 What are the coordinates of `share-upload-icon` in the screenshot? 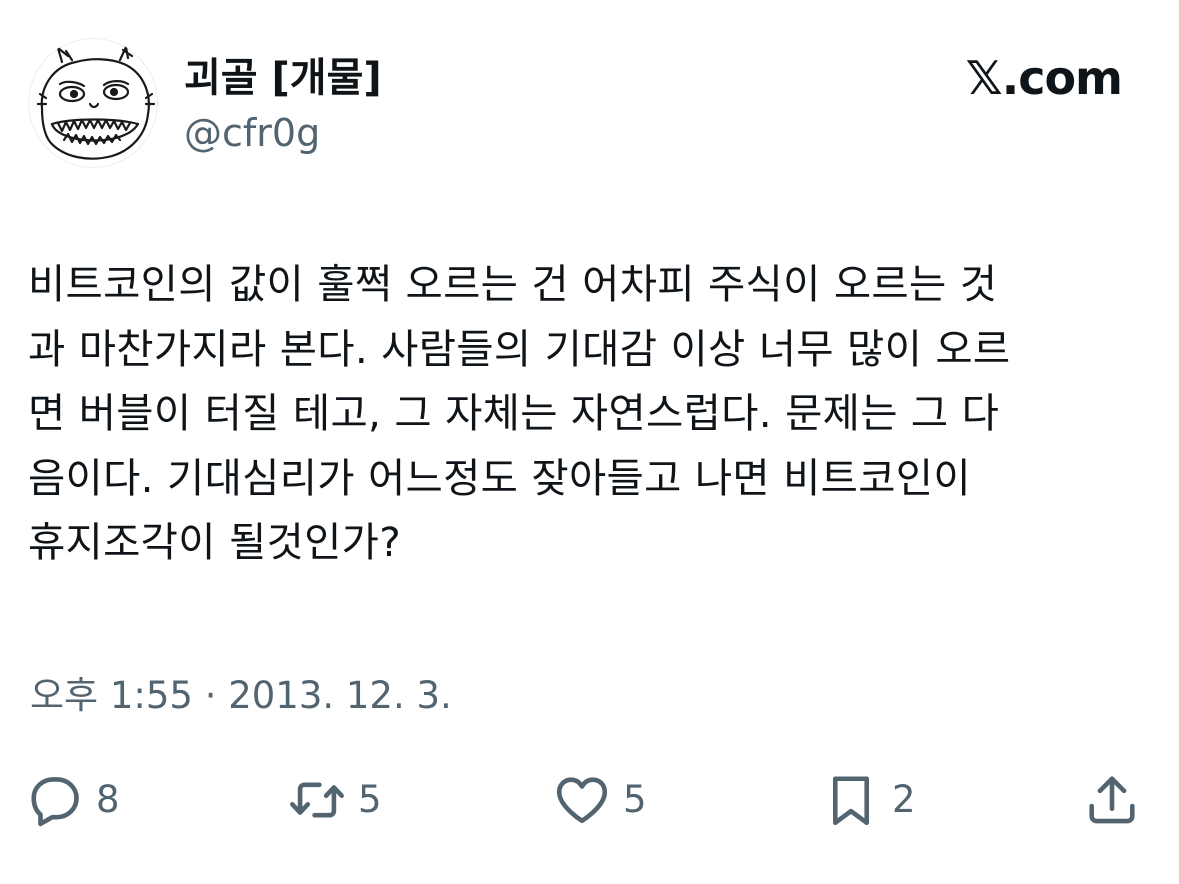 It's located at (1112, 800).